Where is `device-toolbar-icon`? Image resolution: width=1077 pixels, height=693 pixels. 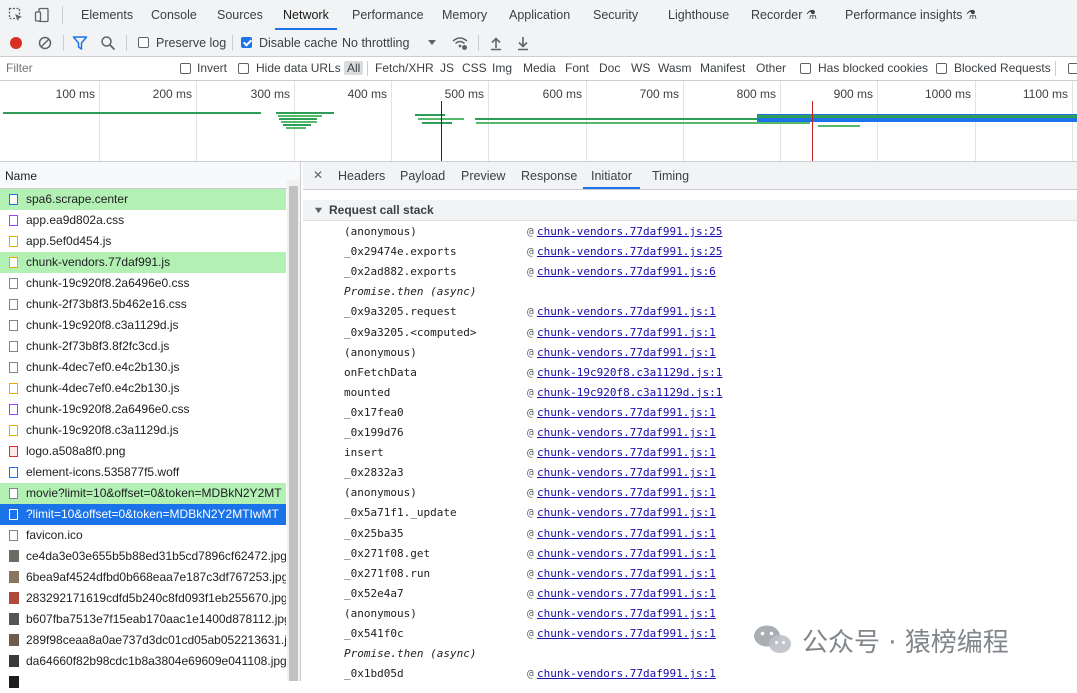
device-toolbar-icon is located at coordinates (42, 15).